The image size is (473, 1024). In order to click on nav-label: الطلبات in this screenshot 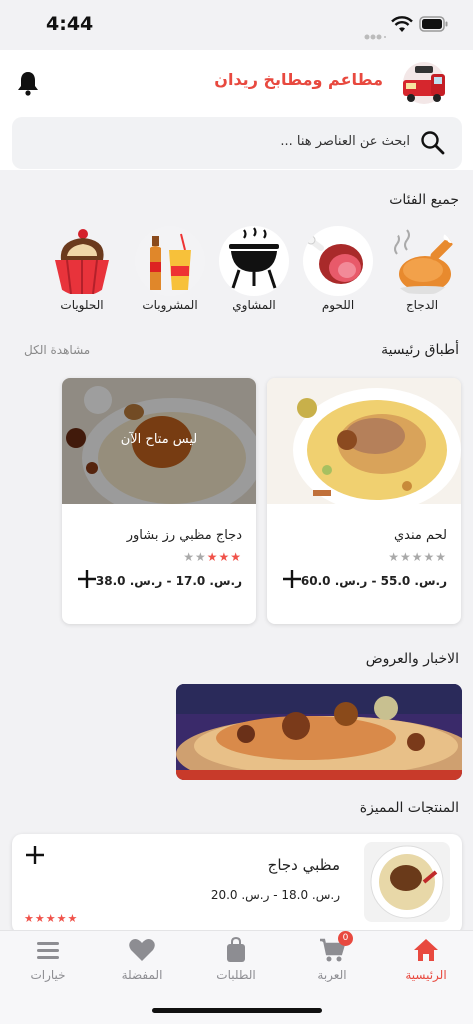, I will do `click(236, 975)`.